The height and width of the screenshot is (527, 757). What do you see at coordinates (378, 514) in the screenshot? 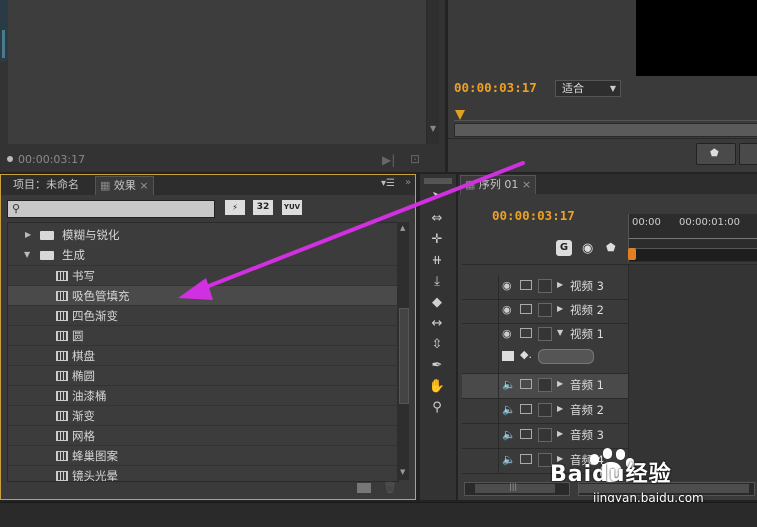
I see `status-bar` at bounding box center [378, 514].